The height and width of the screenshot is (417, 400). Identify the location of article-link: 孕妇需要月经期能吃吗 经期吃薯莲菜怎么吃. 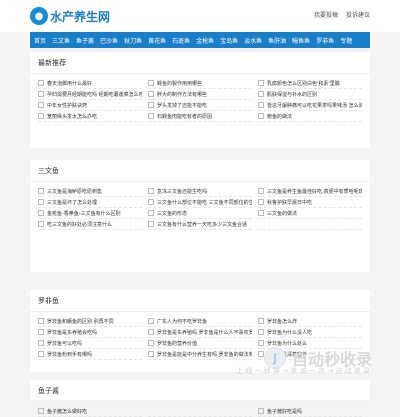
(90, 94).